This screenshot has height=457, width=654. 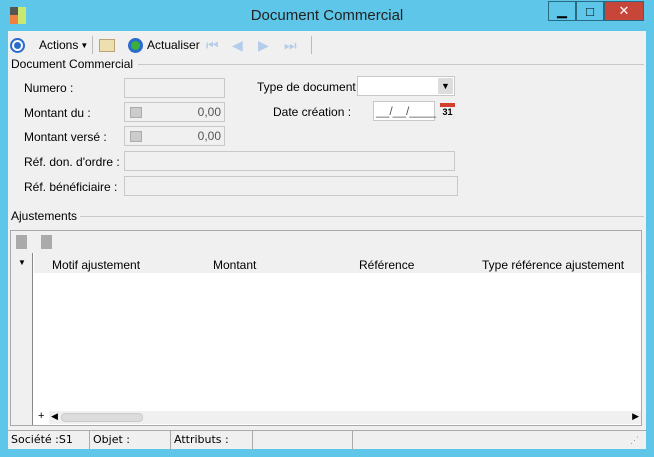 I want to click on next-icon: ▶, so click(x=263, y=45).